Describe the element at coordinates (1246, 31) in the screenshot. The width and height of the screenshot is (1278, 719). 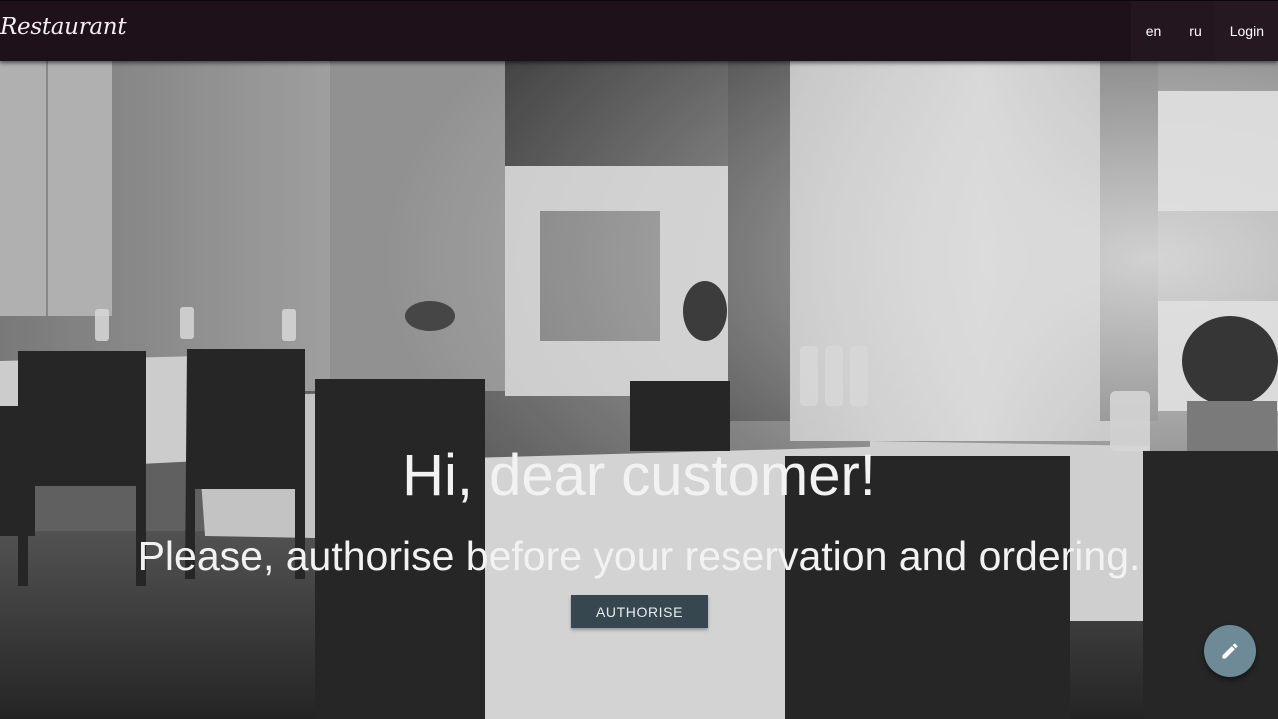
I see `login-link: Login` at that location.